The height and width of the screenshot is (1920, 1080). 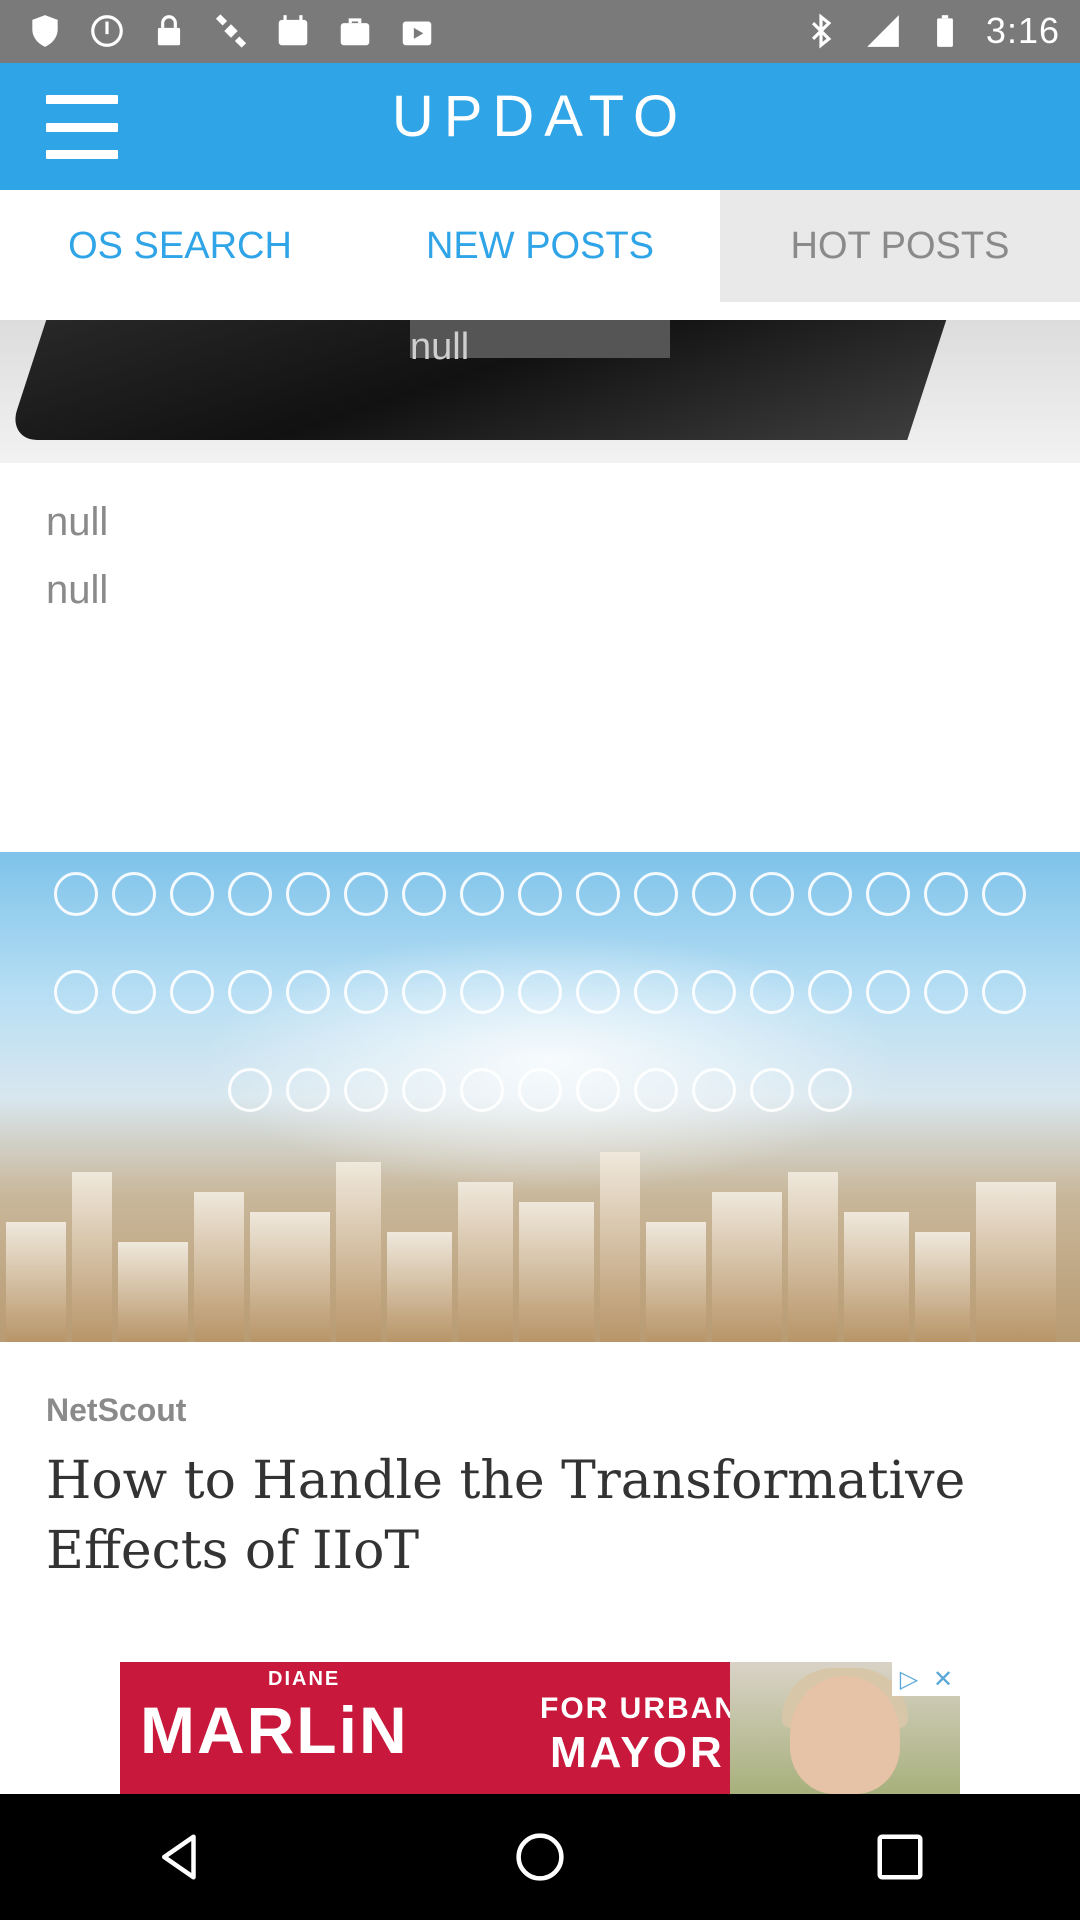 I want to click on post-subtitle: null, so click(x=77, y=590).